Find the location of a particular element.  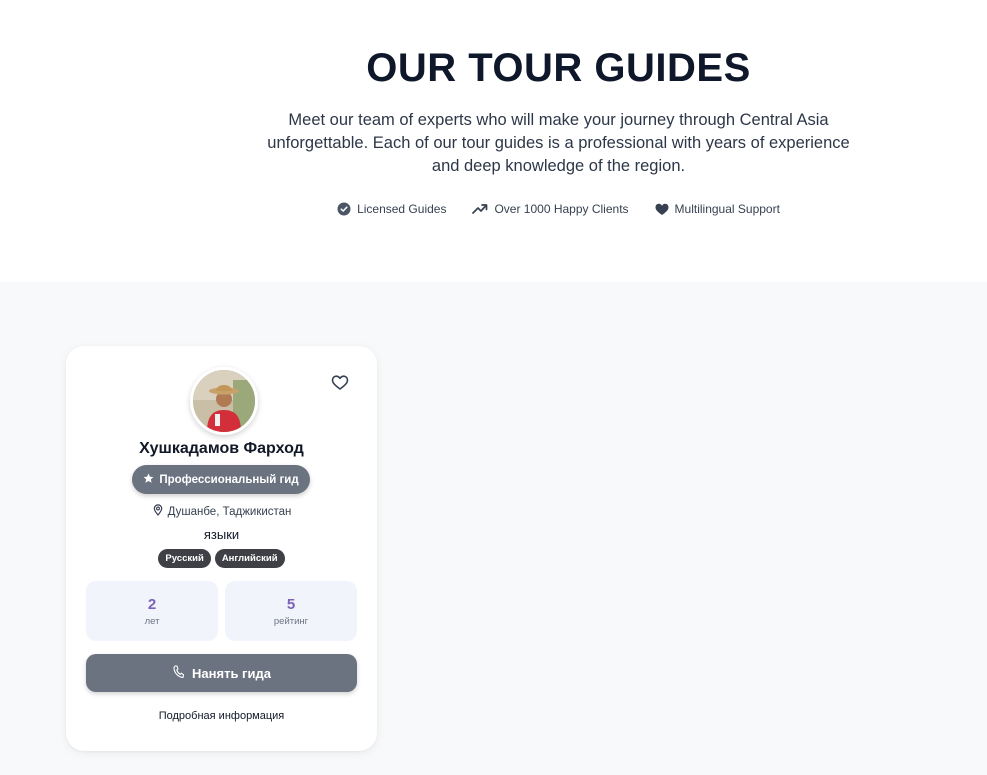

stat-label: лет is located at coordinates (152, 621).